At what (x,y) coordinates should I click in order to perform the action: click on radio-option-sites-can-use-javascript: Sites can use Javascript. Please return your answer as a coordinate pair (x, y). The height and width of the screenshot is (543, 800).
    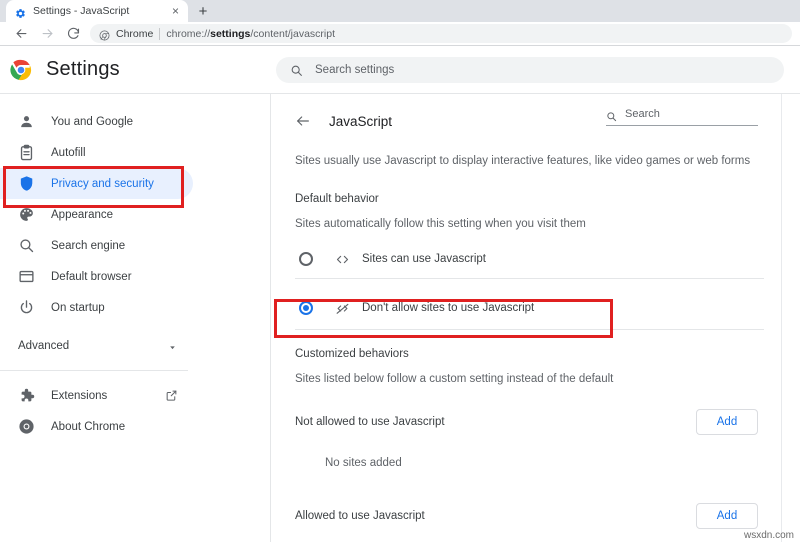
    Looking at the image, I should click on (535, 259).